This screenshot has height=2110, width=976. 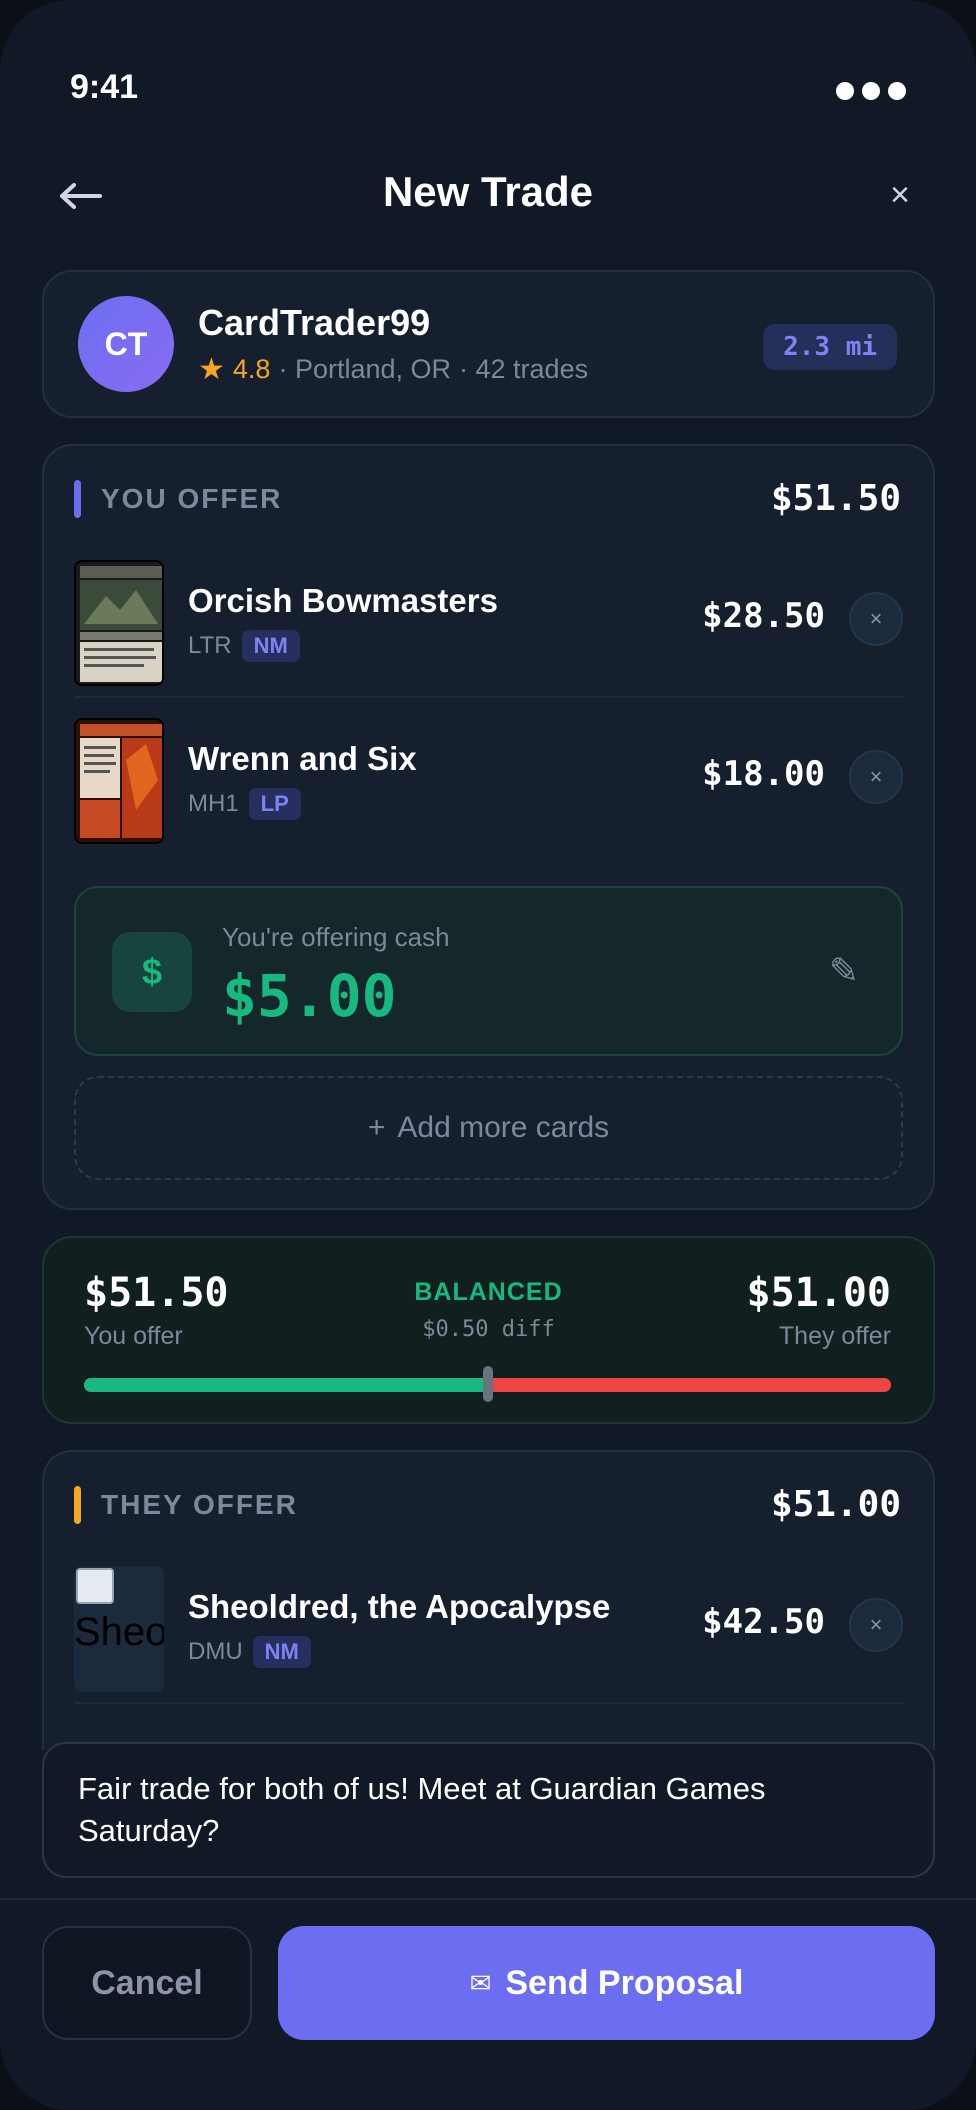 I want to click on trader-meta: ★ 4.8 · Portland, OR · 42 trades, so click(x=393, y=369).